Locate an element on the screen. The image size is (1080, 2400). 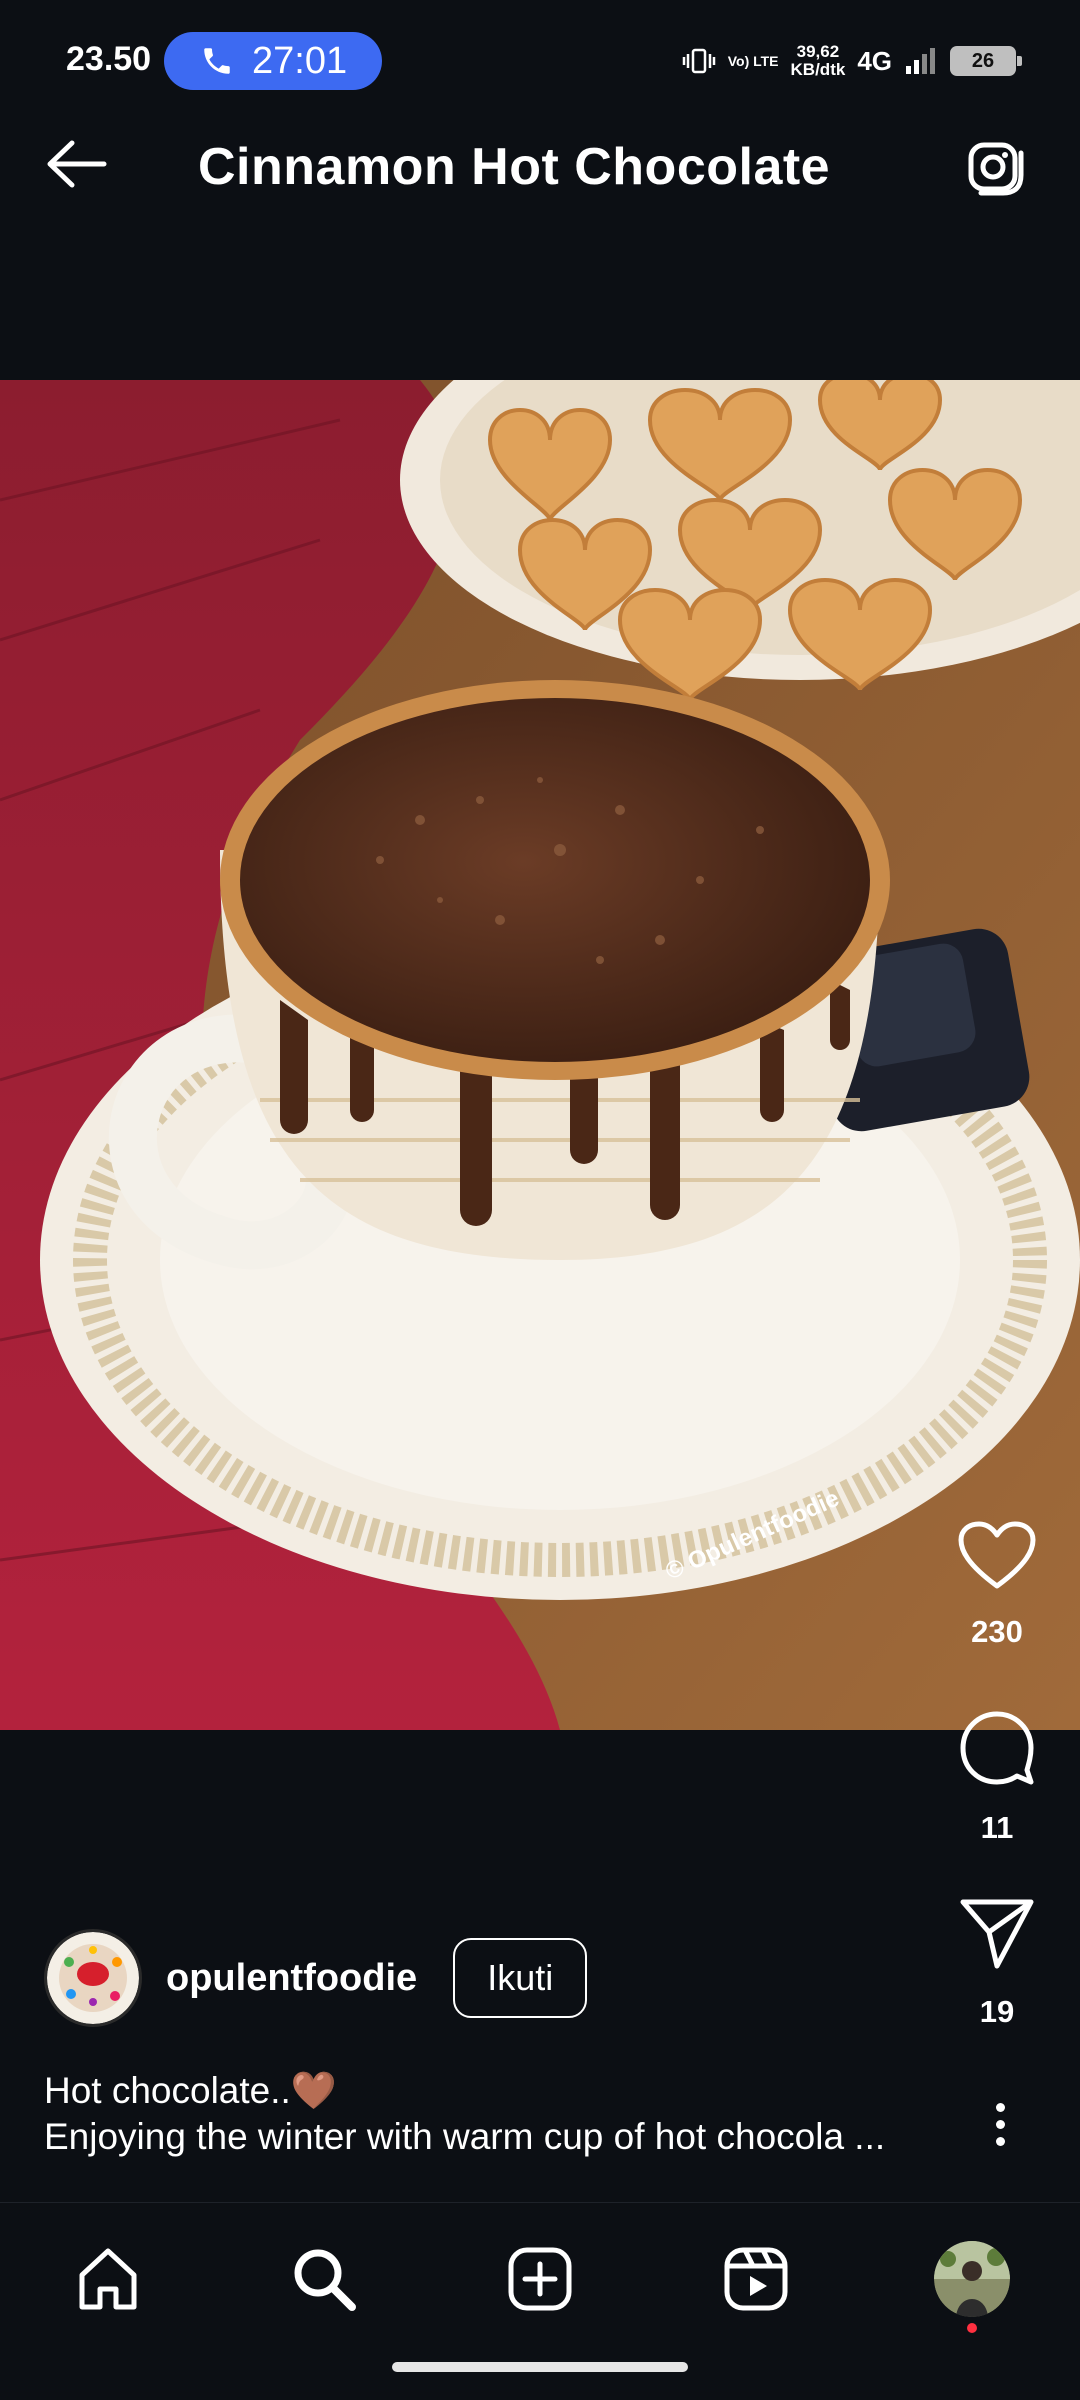
ongoing-call-pill: 27:01 is located at coordinates (273, 61).